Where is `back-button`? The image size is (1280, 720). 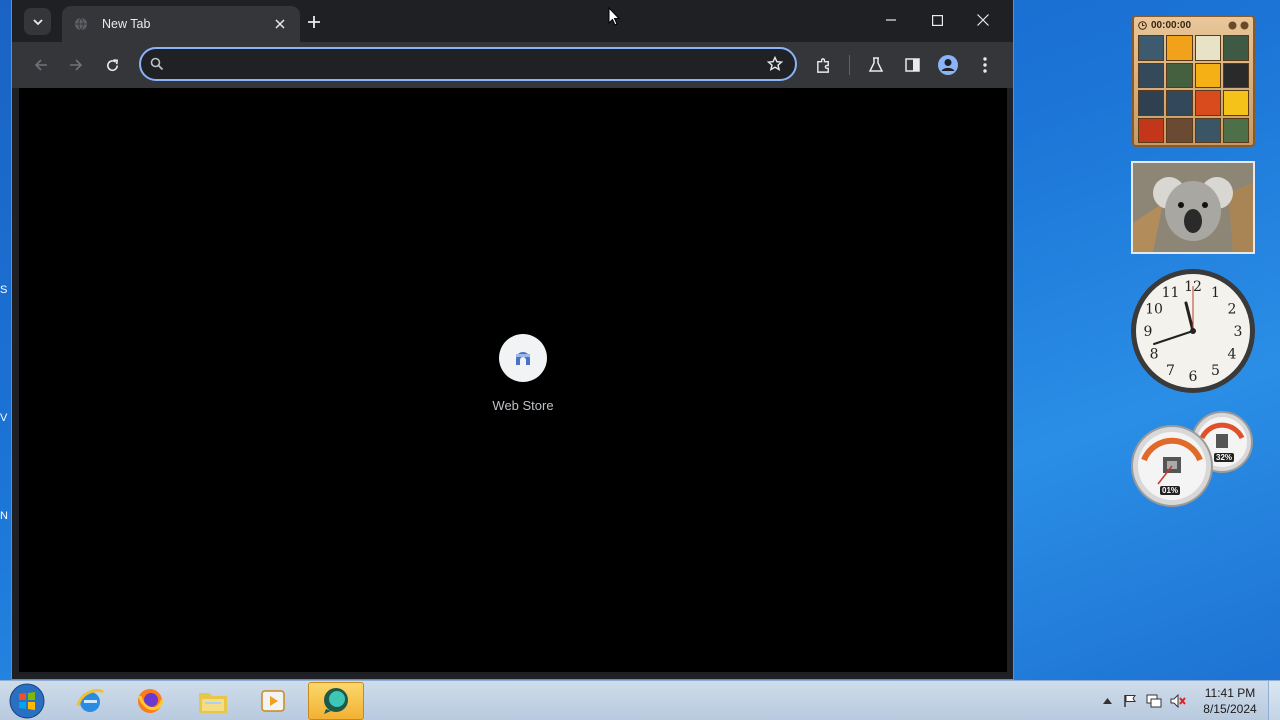
back-button is located at coordinates (41, 65).